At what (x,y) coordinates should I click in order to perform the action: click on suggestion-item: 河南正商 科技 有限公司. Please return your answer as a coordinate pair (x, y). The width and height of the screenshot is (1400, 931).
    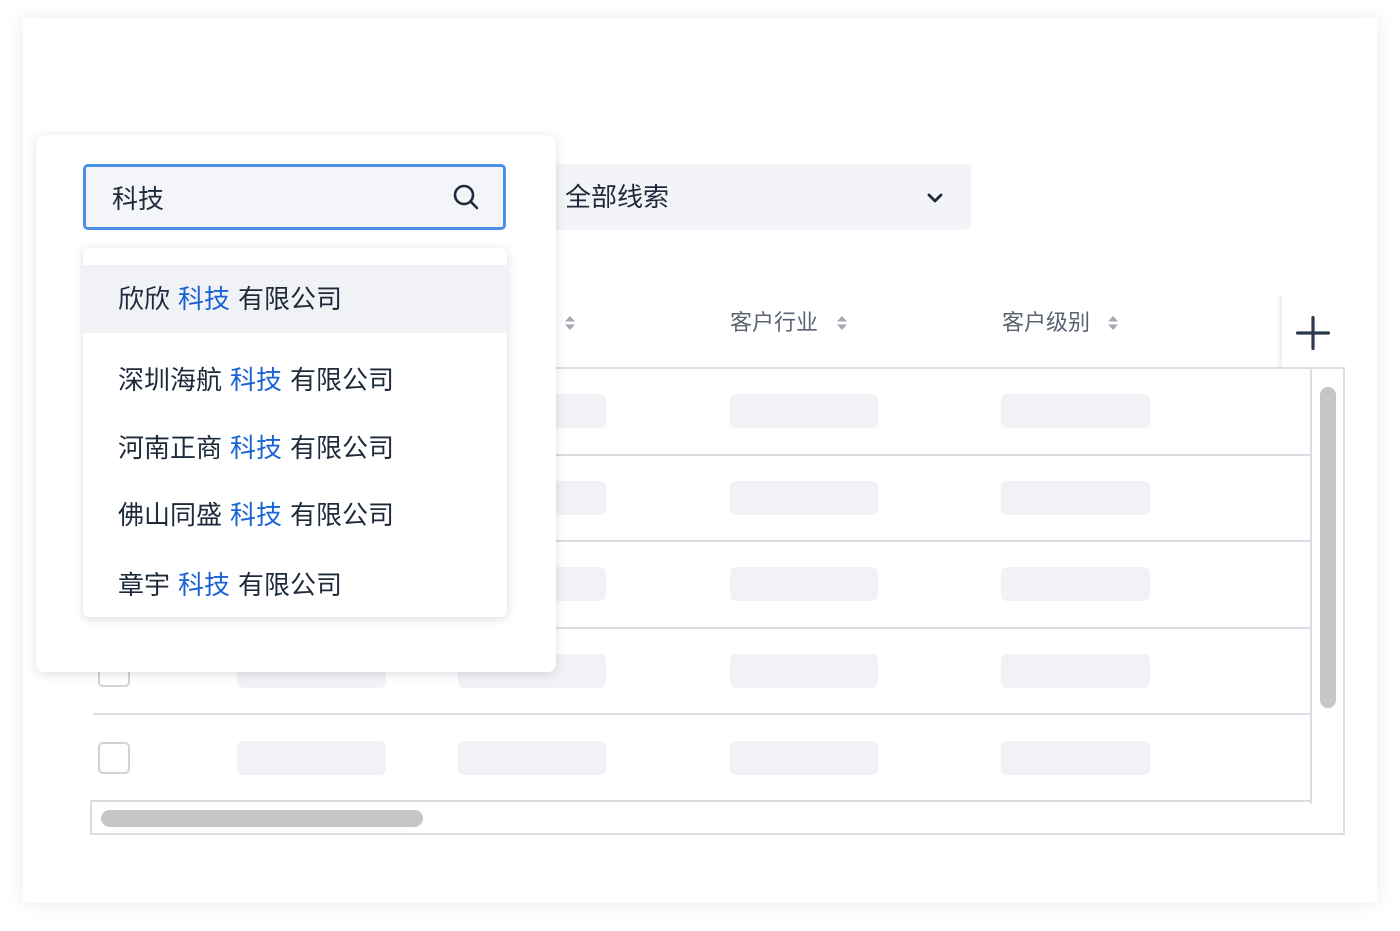
    Looking at the image, I should click on (295, 448).